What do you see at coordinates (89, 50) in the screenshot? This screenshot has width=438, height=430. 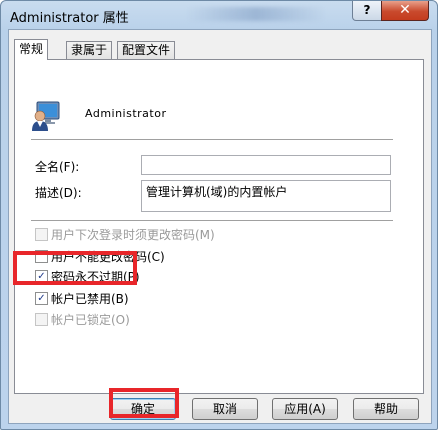 I see `tab-member-of: 隶属于` at bounding box center [89, 50].